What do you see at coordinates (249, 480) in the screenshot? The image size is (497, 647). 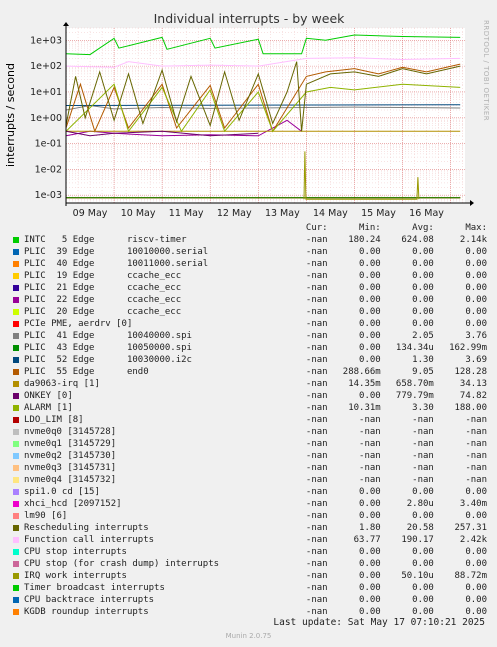 I see `legend-row: nvme0q4 [3145732] -nan -nan -nan -nan` at bounding box center [249, 480].